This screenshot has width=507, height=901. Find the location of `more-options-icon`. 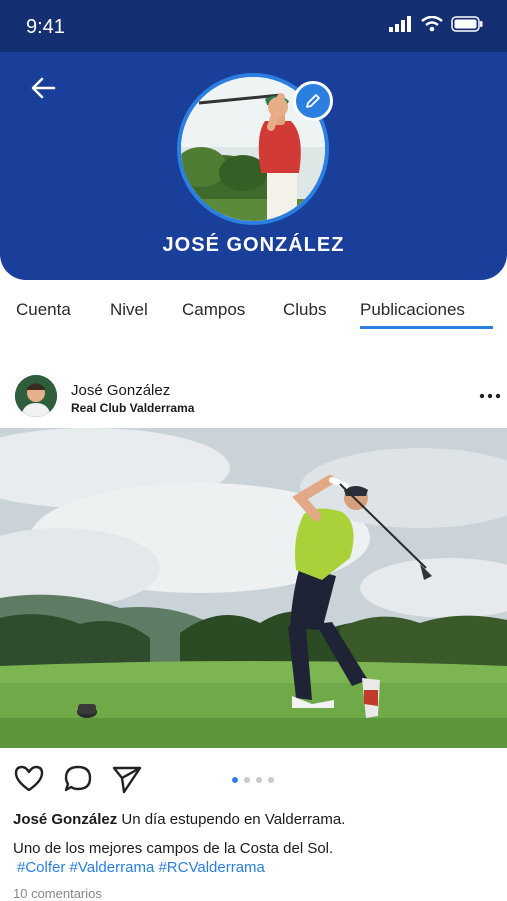

more-options-icon is located at coordinates (490, 396).